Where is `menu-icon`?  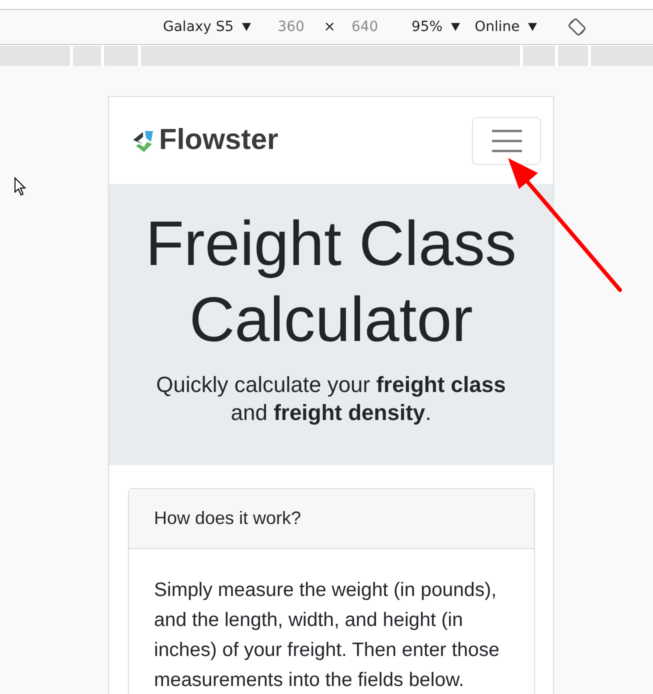 menu-icon is located at coordinates (506, 140).